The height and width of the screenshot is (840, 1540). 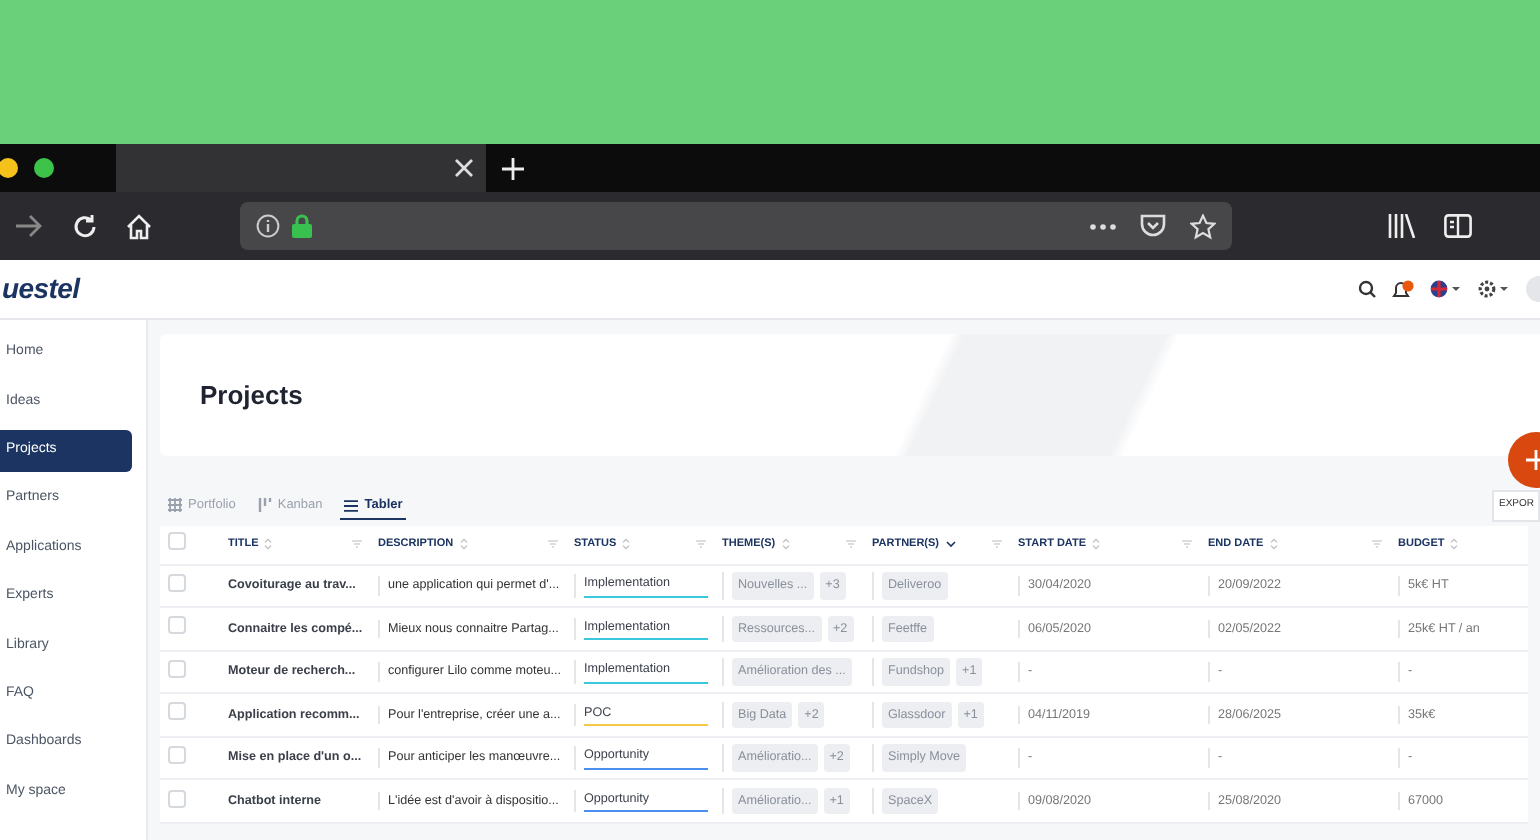 I want to click on logo: uestel, so click(x=41, y=289).